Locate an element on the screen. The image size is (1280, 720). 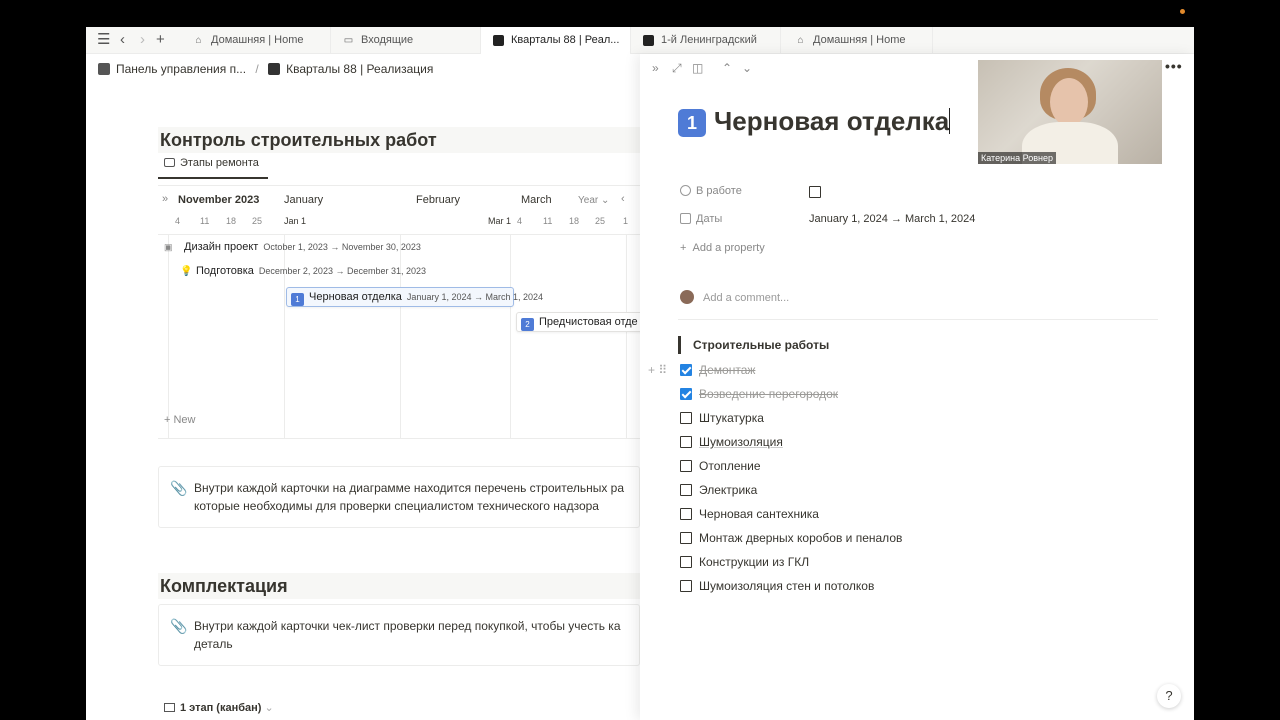
back-icon: ‹ is located at coordinates (122, 40).